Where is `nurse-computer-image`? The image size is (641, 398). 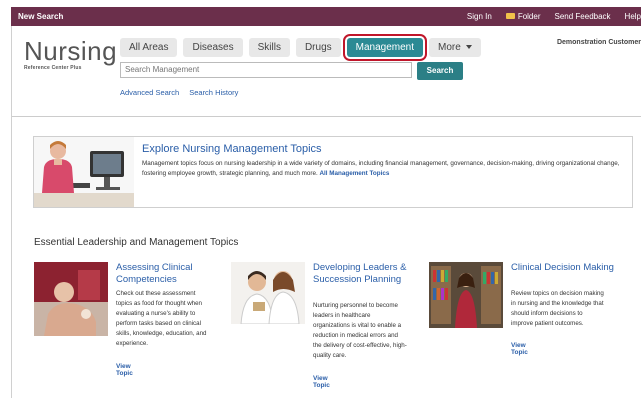 nurse-computer-image is located at coordinates (84, 172).